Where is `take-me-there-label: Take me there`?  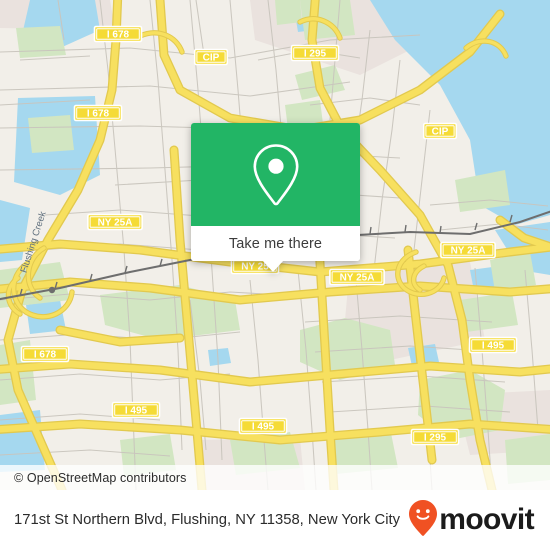
take-me-there-label: Take me there is located at coordinates (275, 243).